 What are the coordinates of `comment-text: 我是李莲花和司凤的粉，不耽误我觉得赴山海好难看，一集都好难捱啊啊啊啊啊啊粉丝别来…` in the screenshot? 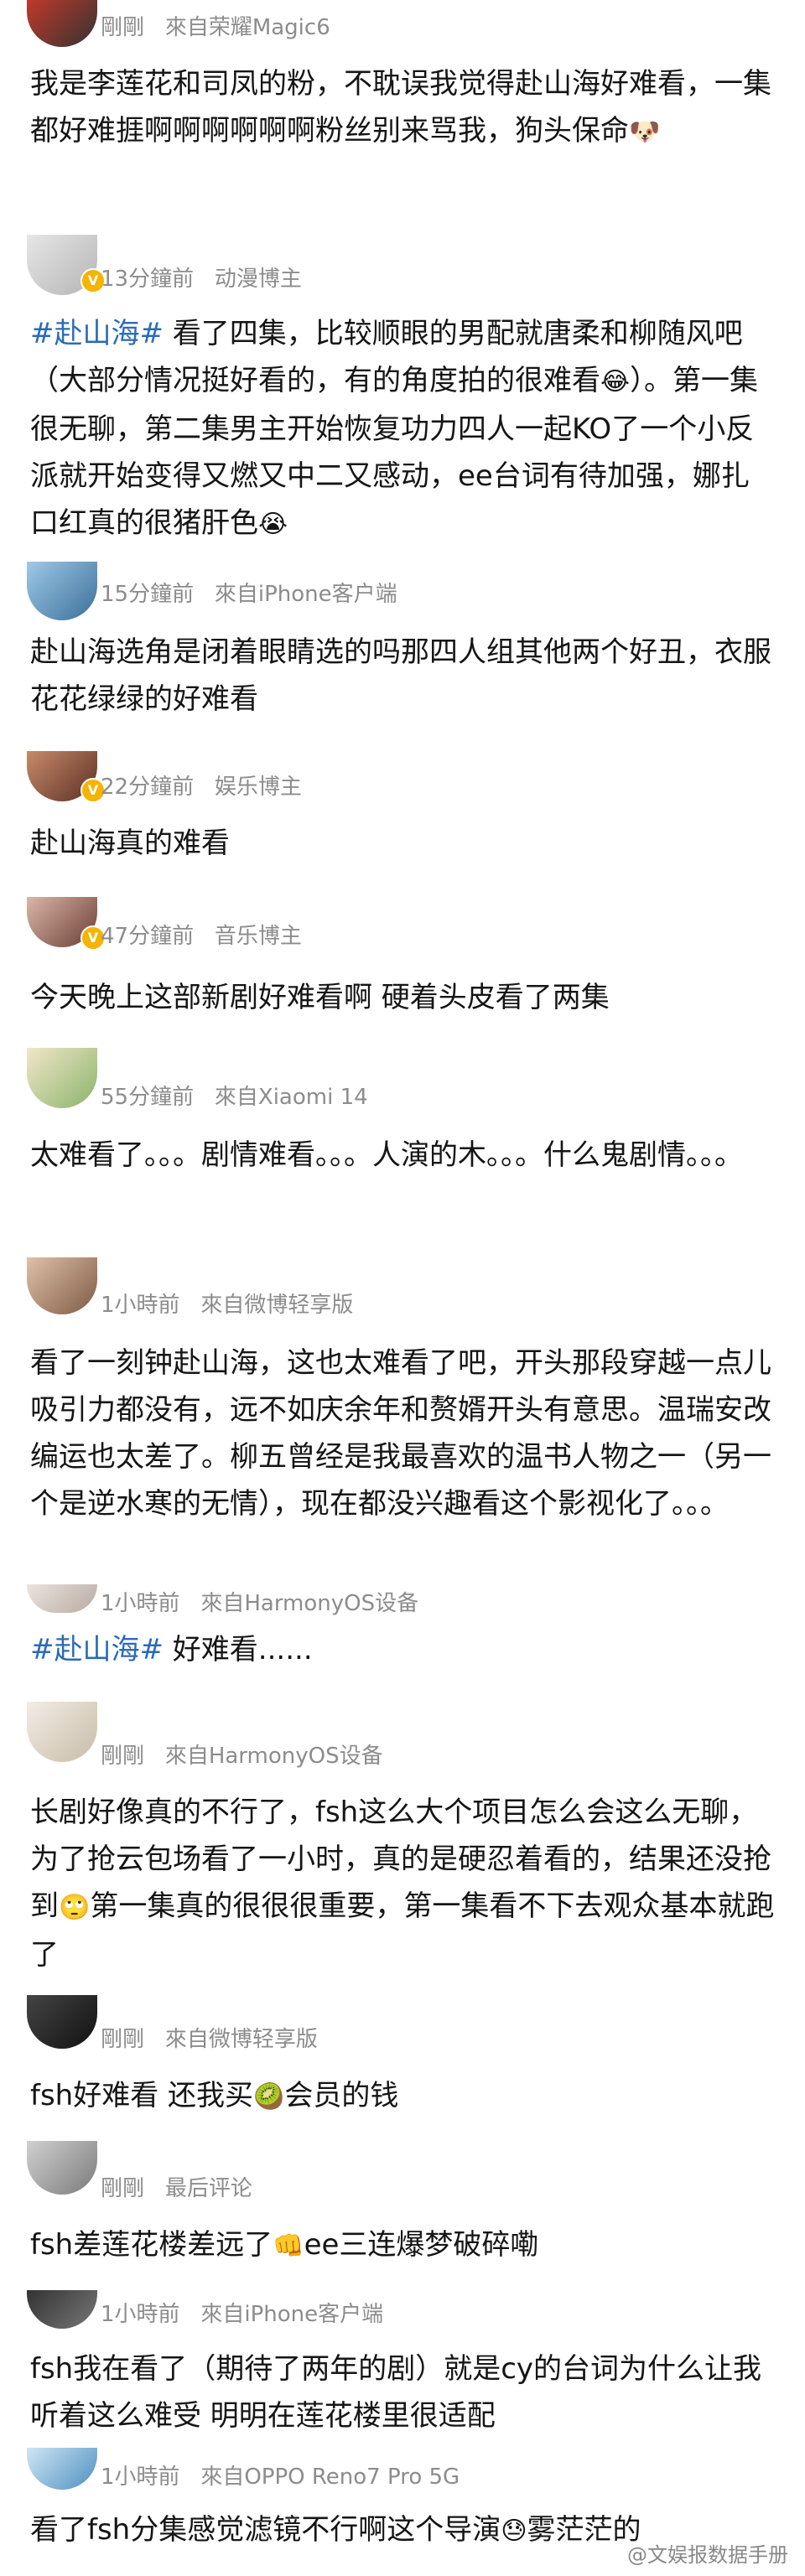 It's located at (400, 107).